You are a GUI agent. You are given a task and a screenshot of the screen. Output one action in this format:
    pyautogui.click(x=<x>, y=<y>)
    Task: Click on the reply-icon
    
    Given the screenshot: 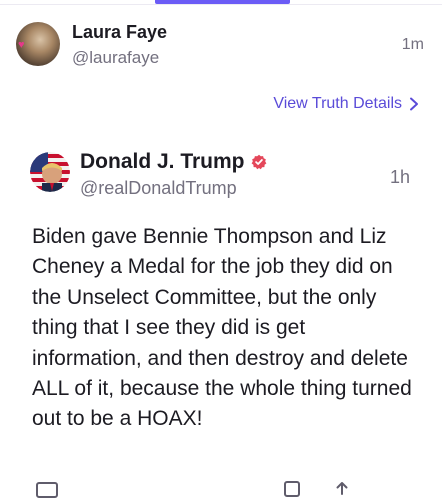 What is the action you would take?
    pyautogui.click(x=47, y=490)
    